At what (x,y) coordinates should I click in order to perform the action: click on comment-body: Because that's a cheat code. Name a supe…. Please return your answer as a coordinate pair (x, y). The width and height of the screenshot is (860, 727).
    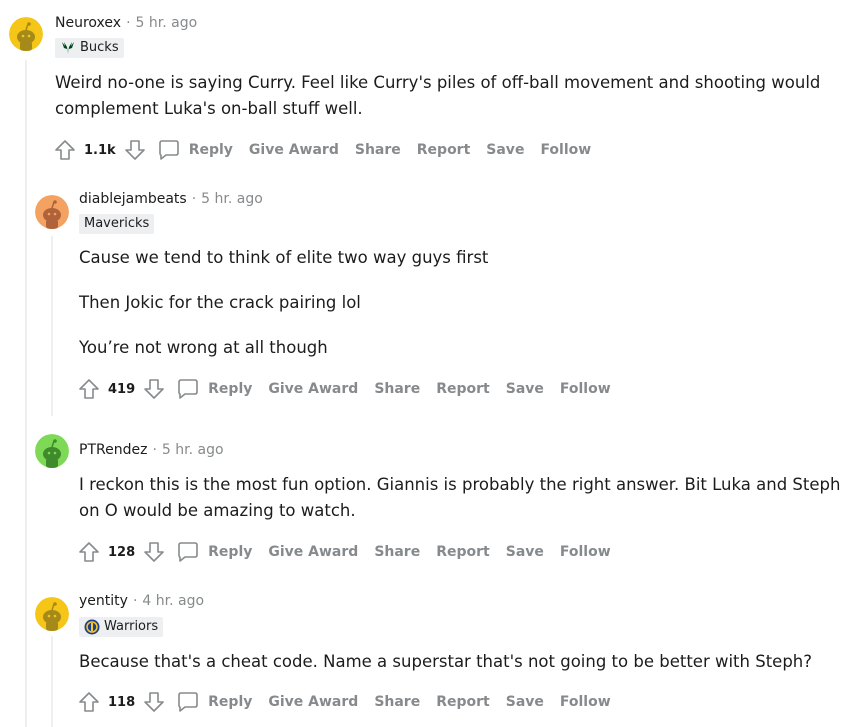
    Looking at the image, I should click on (464, 662).